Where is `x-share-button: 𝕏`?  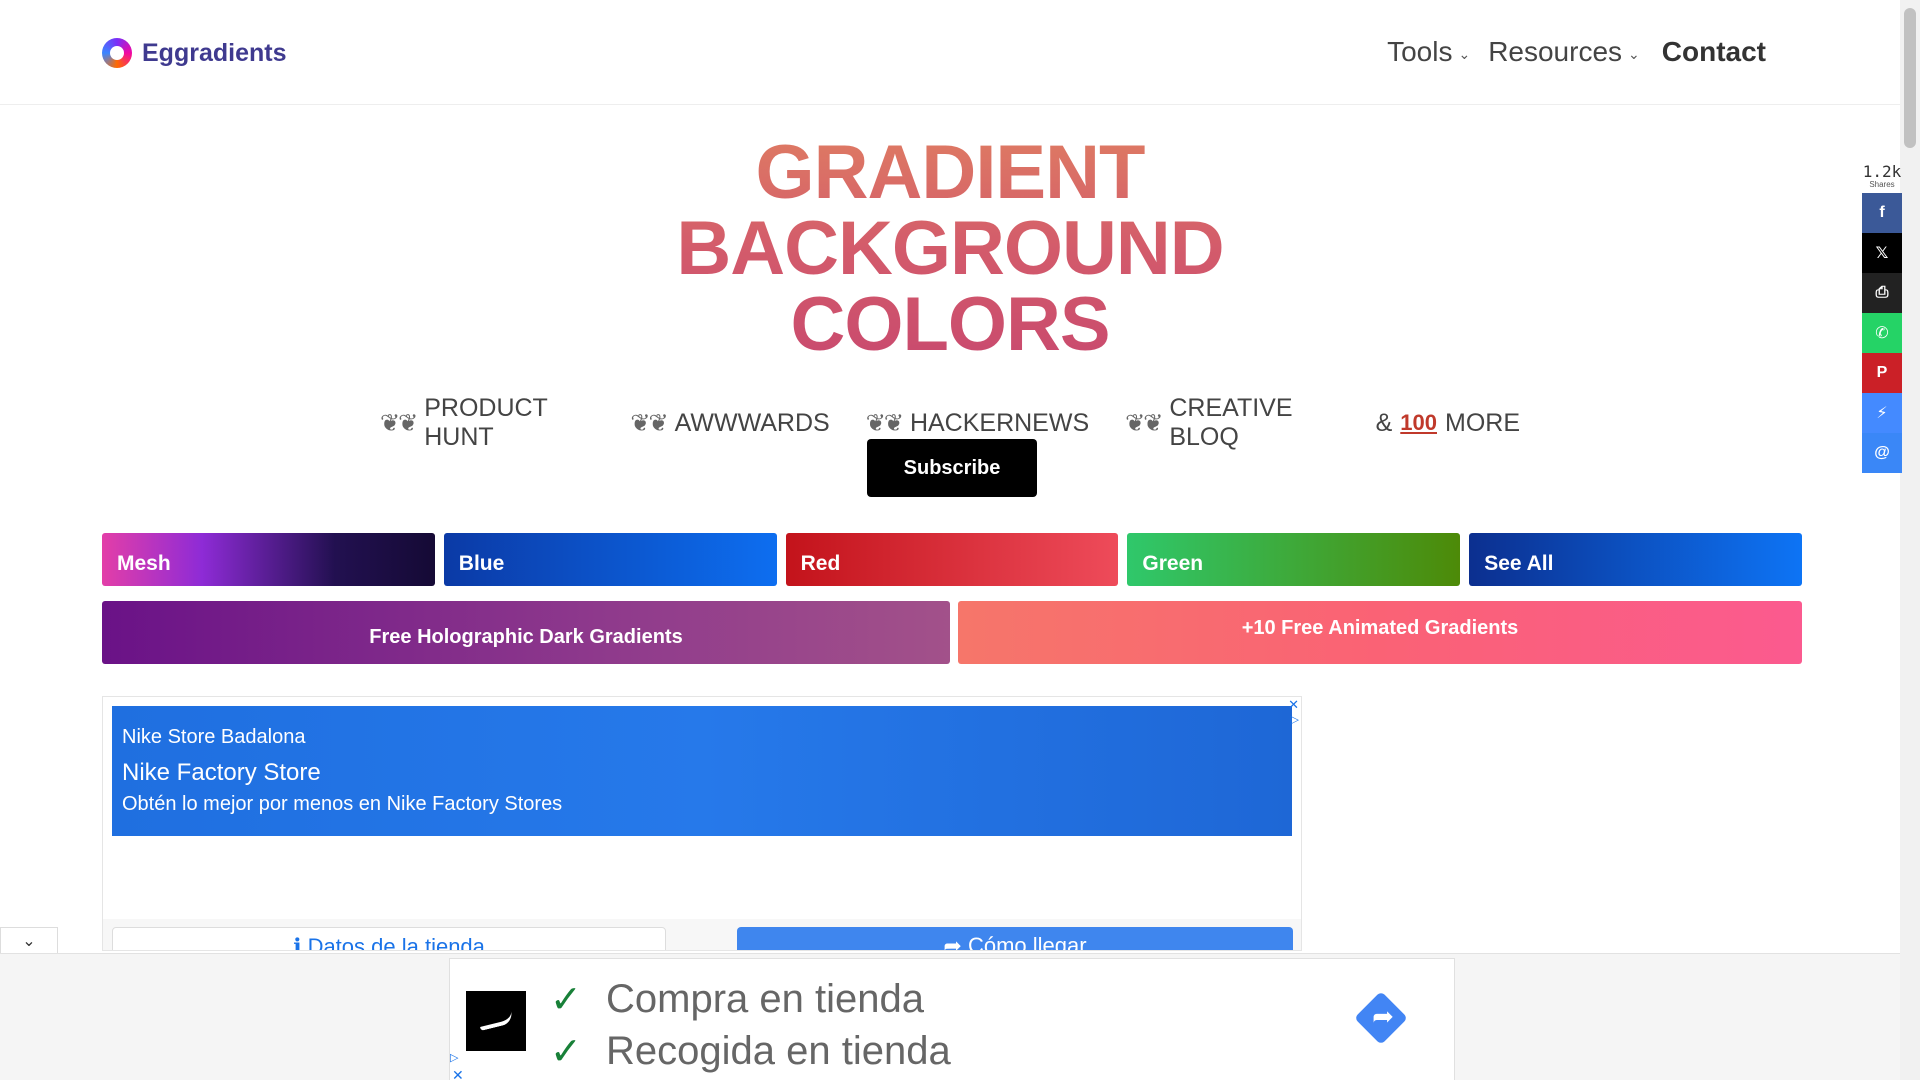 x-share-button: 𝕏 is located at coordinates (1882, 253).